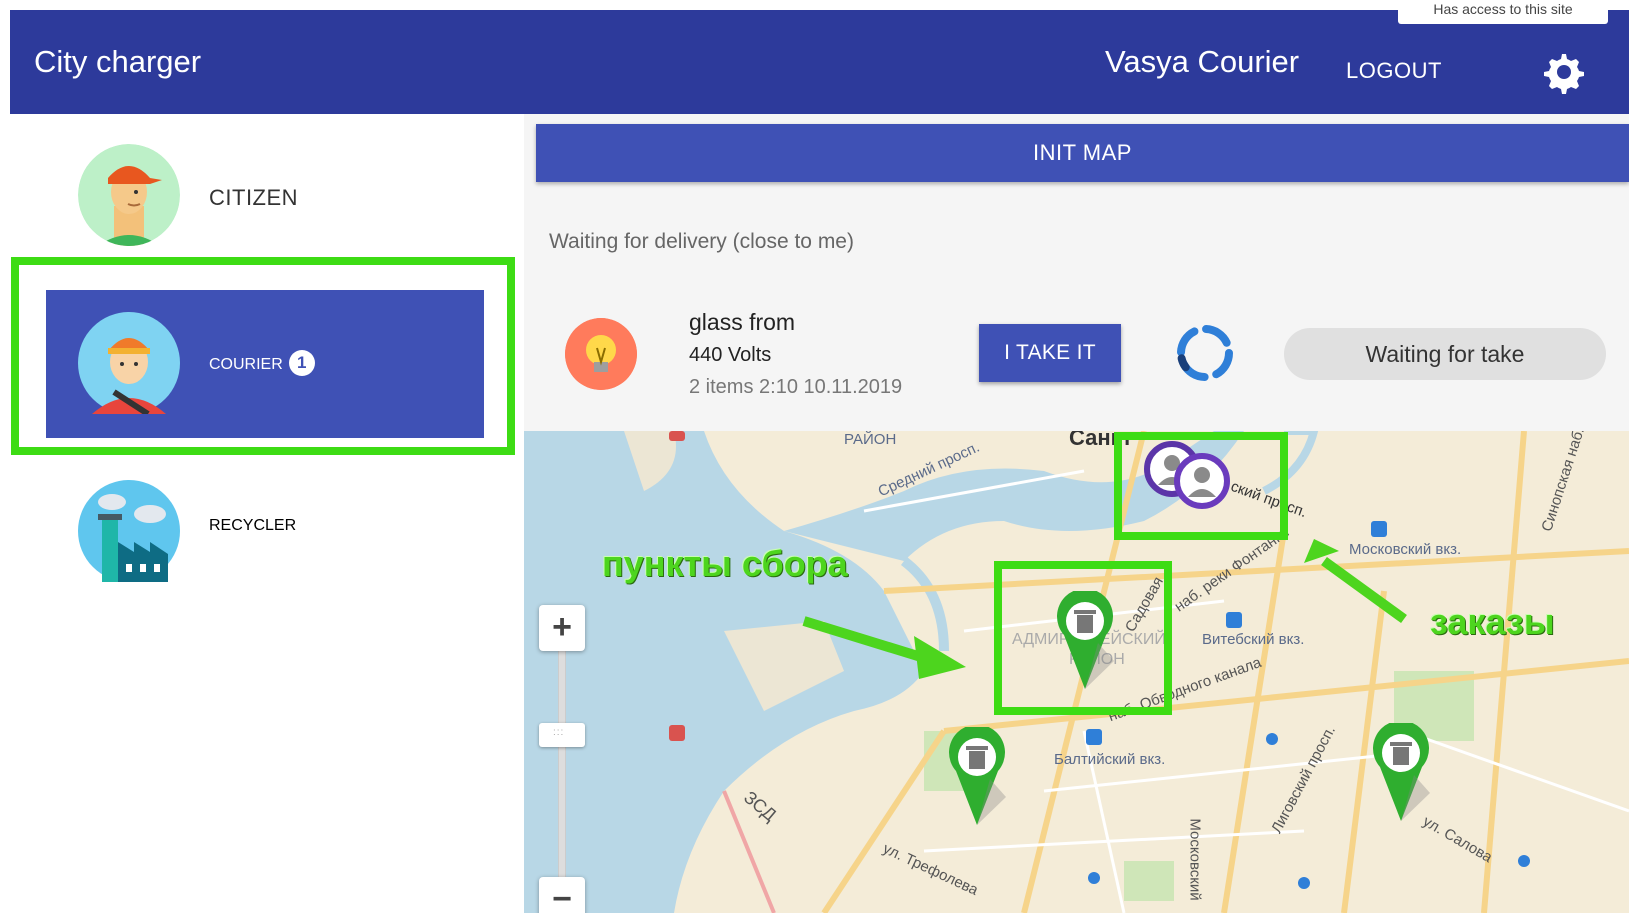  What do you see at coordinates (742, 322) in the screenshot?
I see `order-title: glass from` at bounding box center [742, 322].